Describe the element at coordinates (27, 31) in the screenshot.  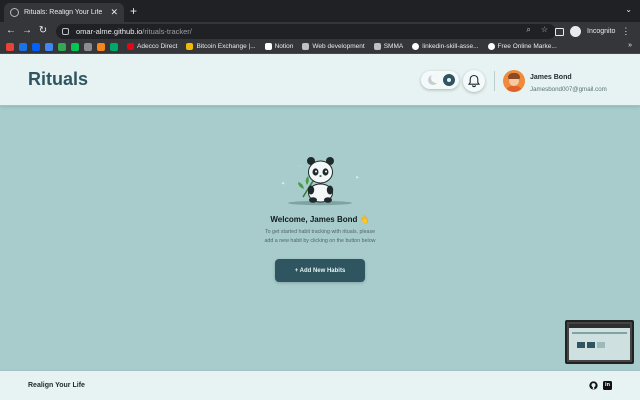
I see `forward-icon: →` at that location.